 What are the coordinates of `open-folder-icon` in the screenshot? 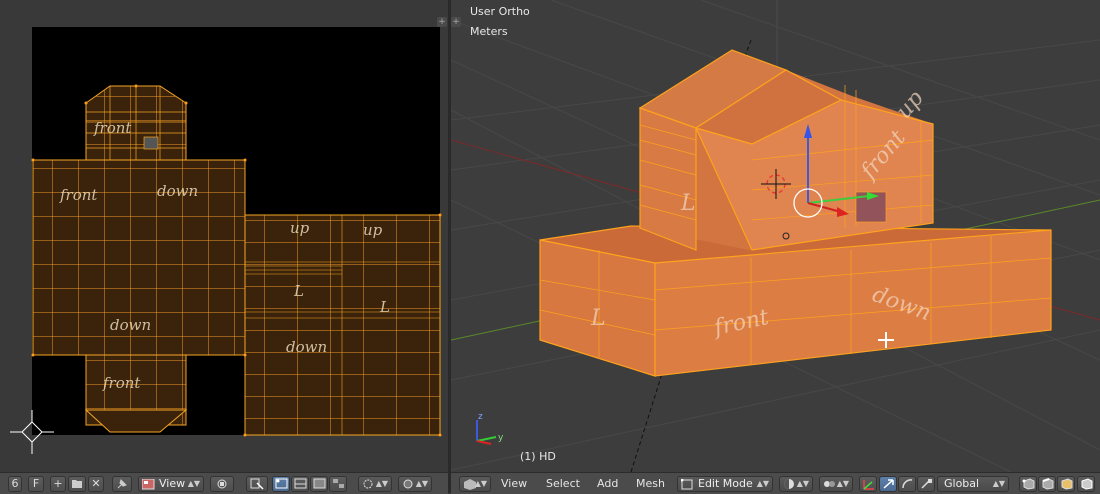 It's located at (77, 484).